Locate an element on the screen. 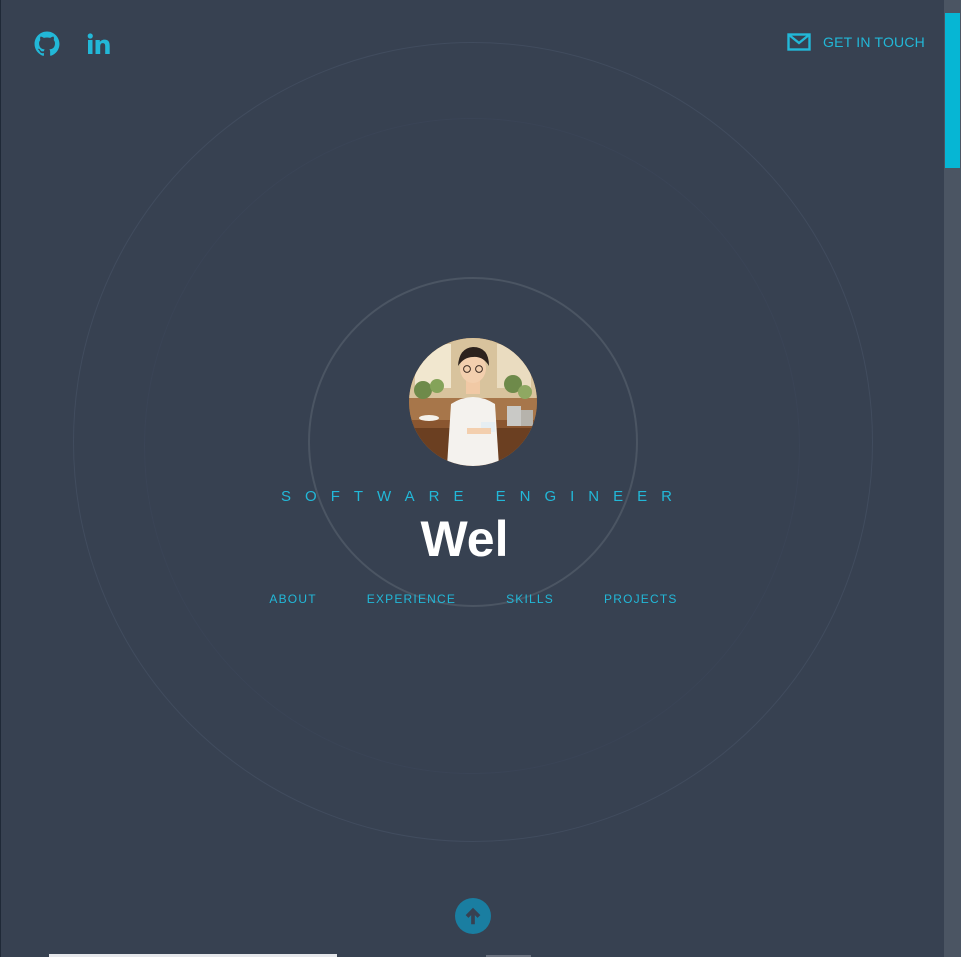  avatar-illustration is located at coordinates (473, 402).